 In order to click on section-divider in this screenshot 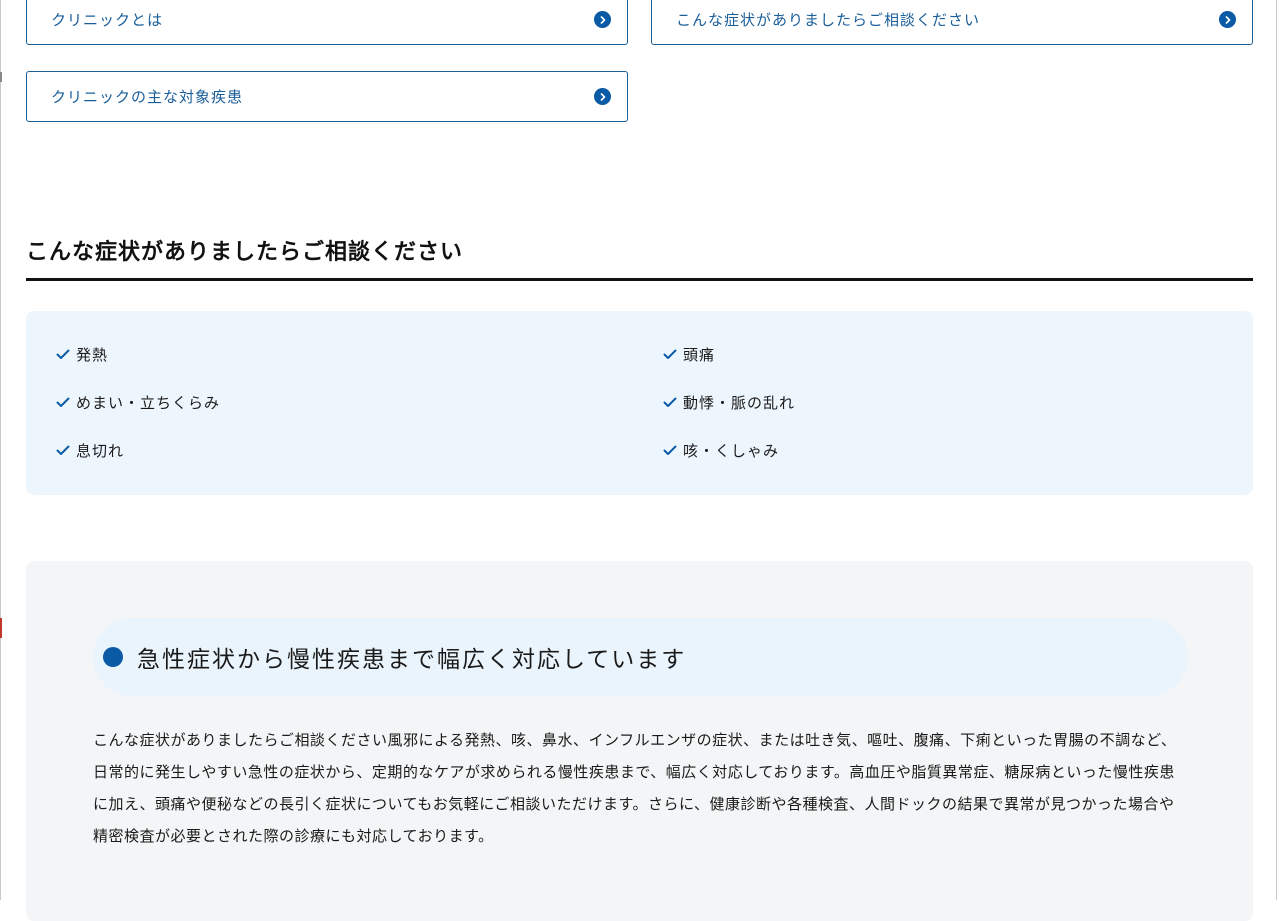, I will do `click(639, 279)`.